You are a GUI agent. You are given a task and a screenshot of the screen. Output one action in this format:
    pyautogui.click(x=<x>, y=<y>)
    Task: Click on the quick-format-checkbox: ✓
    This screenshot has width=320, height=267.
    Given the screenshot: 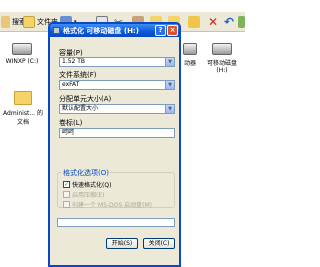 What is the action you would take?
    pyautogui.click(x=66, y=184)
    